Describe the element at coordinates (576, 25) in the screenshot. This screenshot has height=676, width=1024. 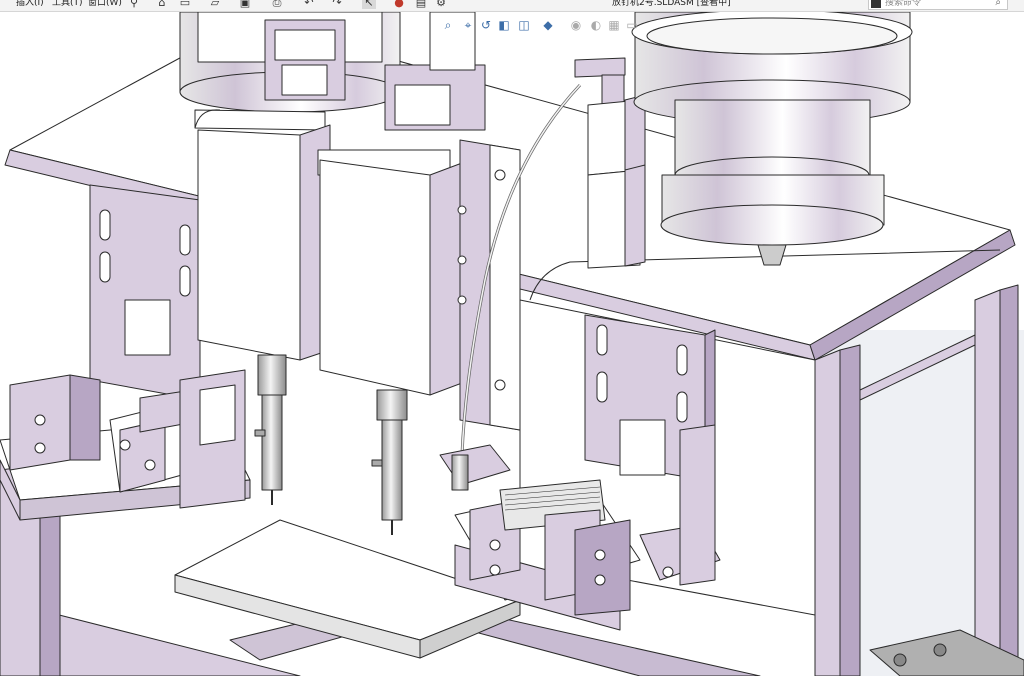
I see `hide-show-items-icon: ◉` at that location.